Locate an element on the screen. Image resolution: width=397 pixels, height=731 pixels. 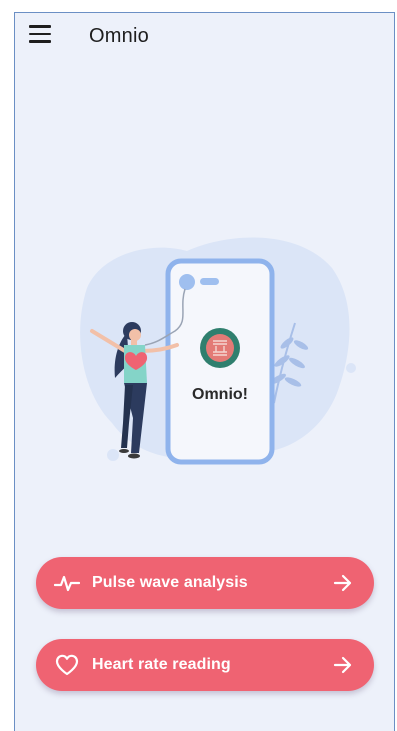
phone-screen-text: Omnio! is located at coordinates (220, 394).